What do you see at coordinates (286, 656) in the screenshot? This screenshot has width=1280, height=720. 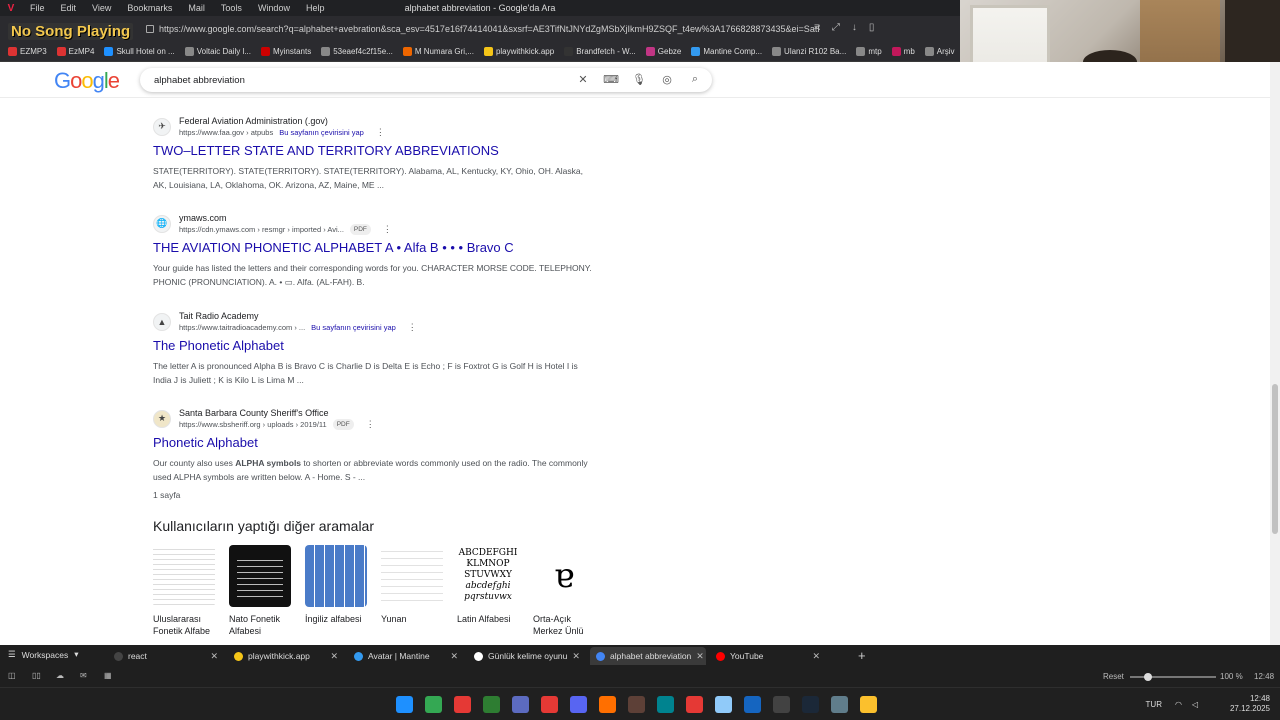 I see `browser-tab: playwithkick.app ✕` at bounding box center [286, 656].